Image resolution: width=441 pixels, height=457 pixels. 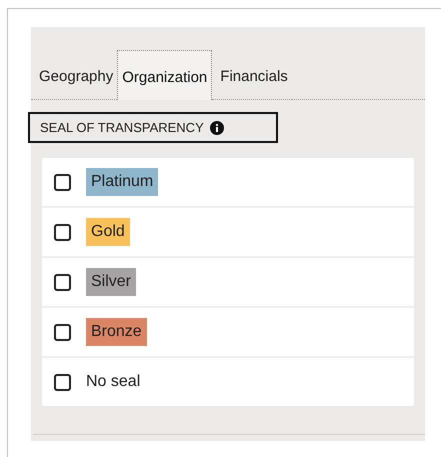 What do you see at coordinates (252, 75) in the screenshot?
I see `tab: Financials` at bounding box center [252, 75].